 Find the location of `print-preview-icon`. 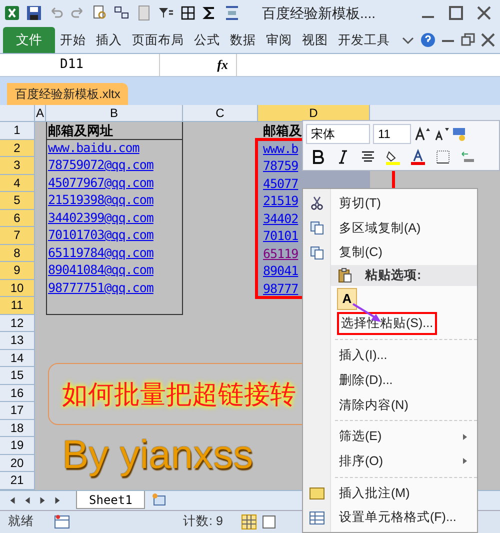

print-preview-icon is located at coordinates (100, 13).